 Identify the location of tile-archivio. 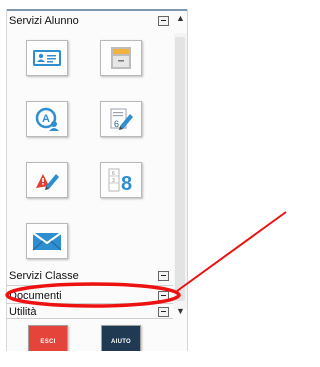
(121, 58).